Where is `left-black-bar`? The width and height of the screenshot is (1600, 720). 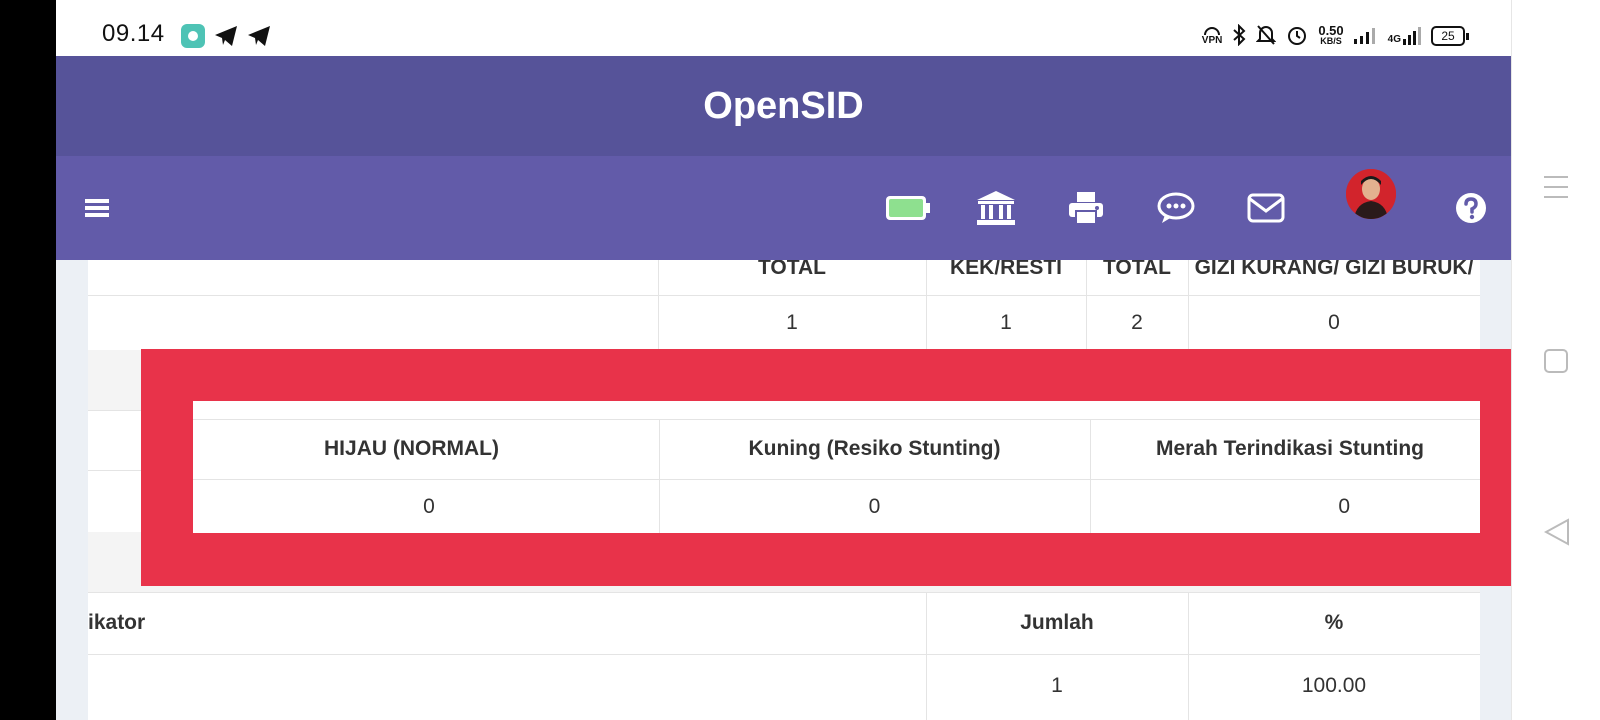
left-black-bar is located at coordinates (28, 360).